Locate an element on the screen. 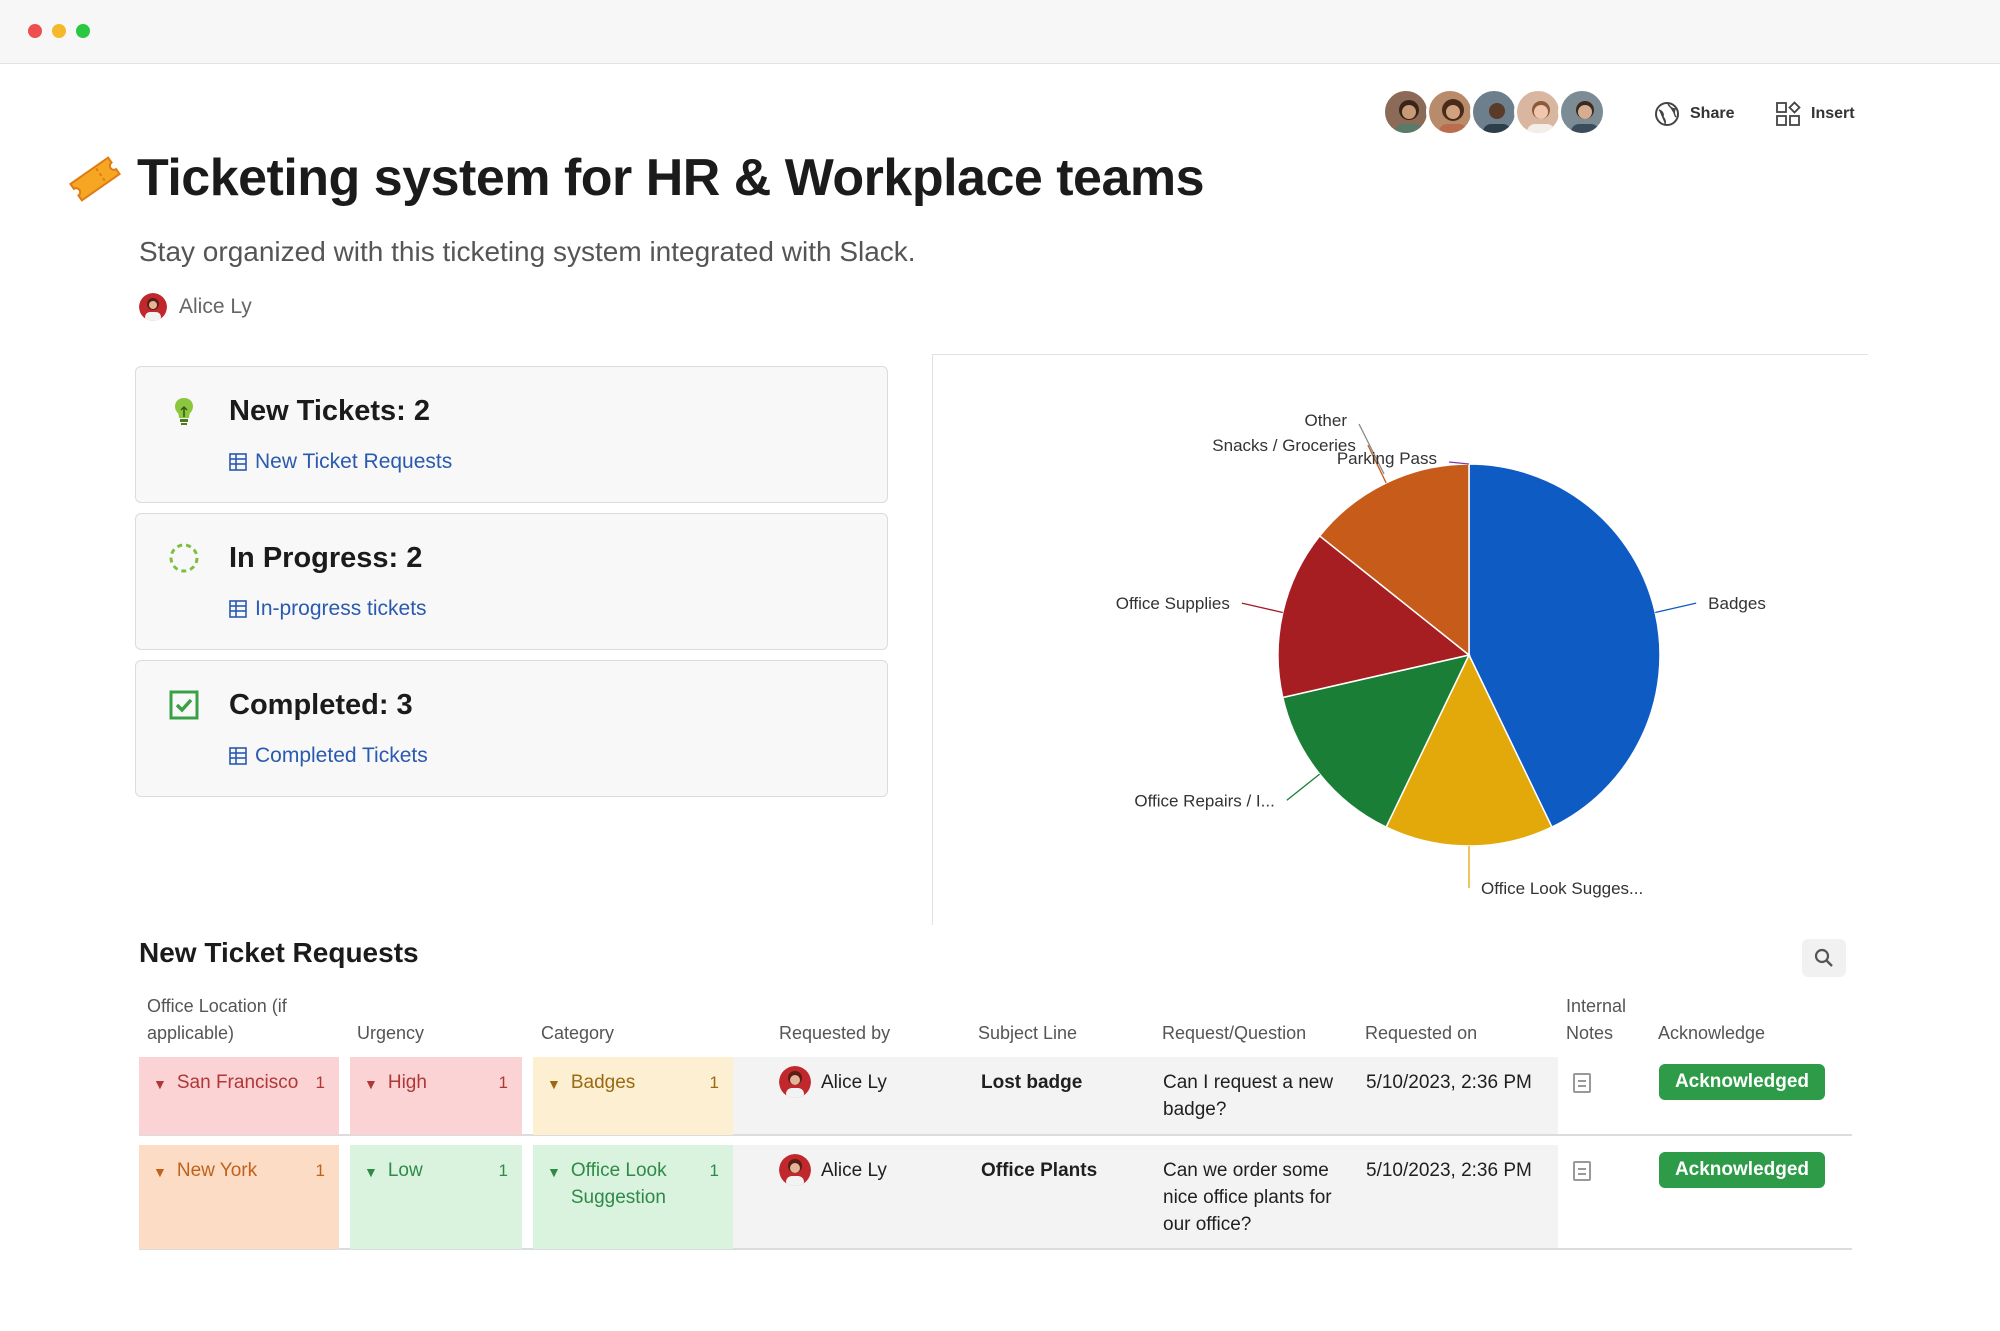 The image size is (2000, 1331). urgency-select-cell: ▼ High 1 is located at coordinates (436, 1096).